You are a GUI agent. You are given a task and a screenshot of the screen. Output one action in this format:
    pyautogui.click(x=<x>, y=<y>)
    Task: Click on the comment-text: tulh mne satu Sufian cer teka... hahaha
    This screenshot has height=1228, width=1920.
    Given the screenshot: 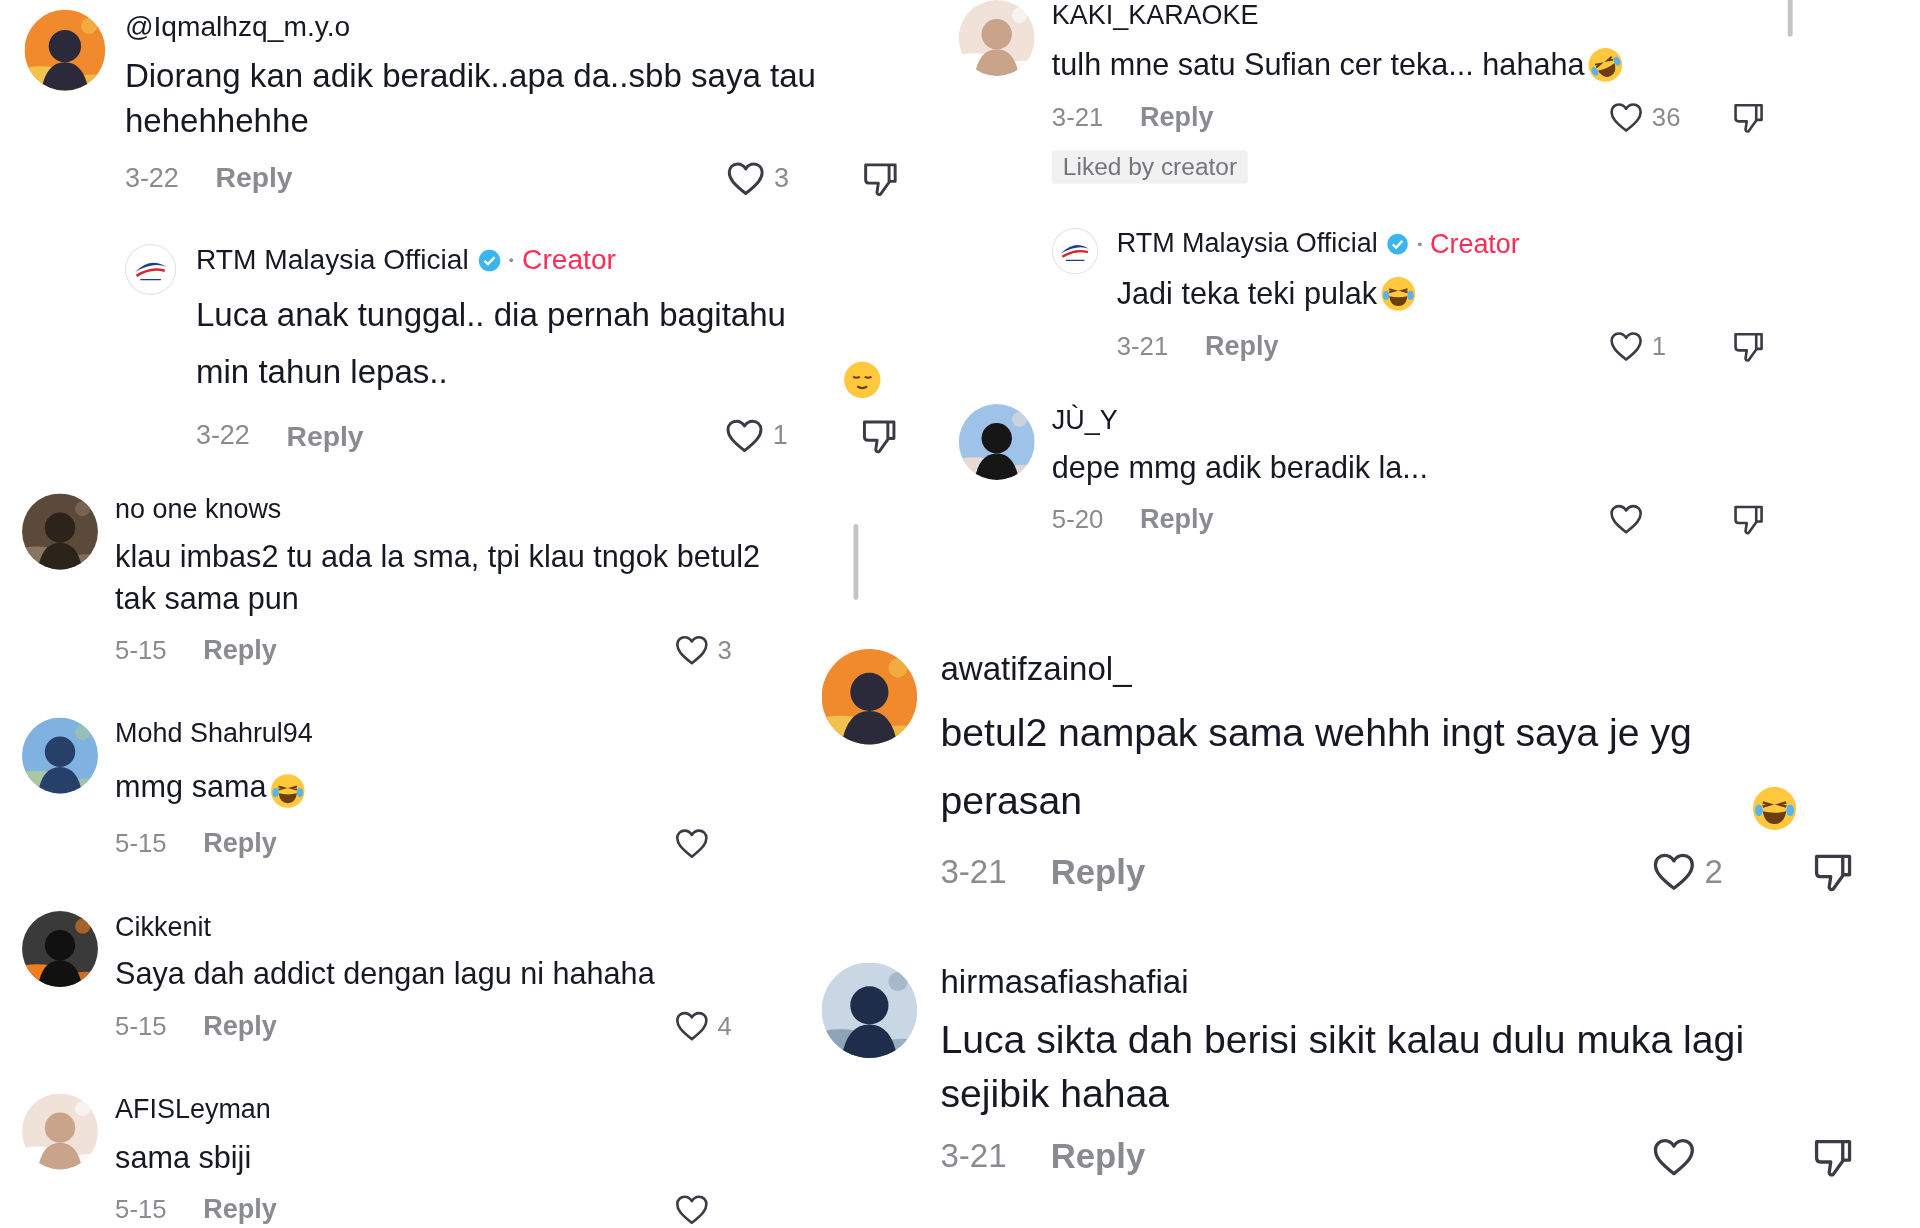 What is the action you would take?
    pyautogui.click(x=1318, y=65)
    